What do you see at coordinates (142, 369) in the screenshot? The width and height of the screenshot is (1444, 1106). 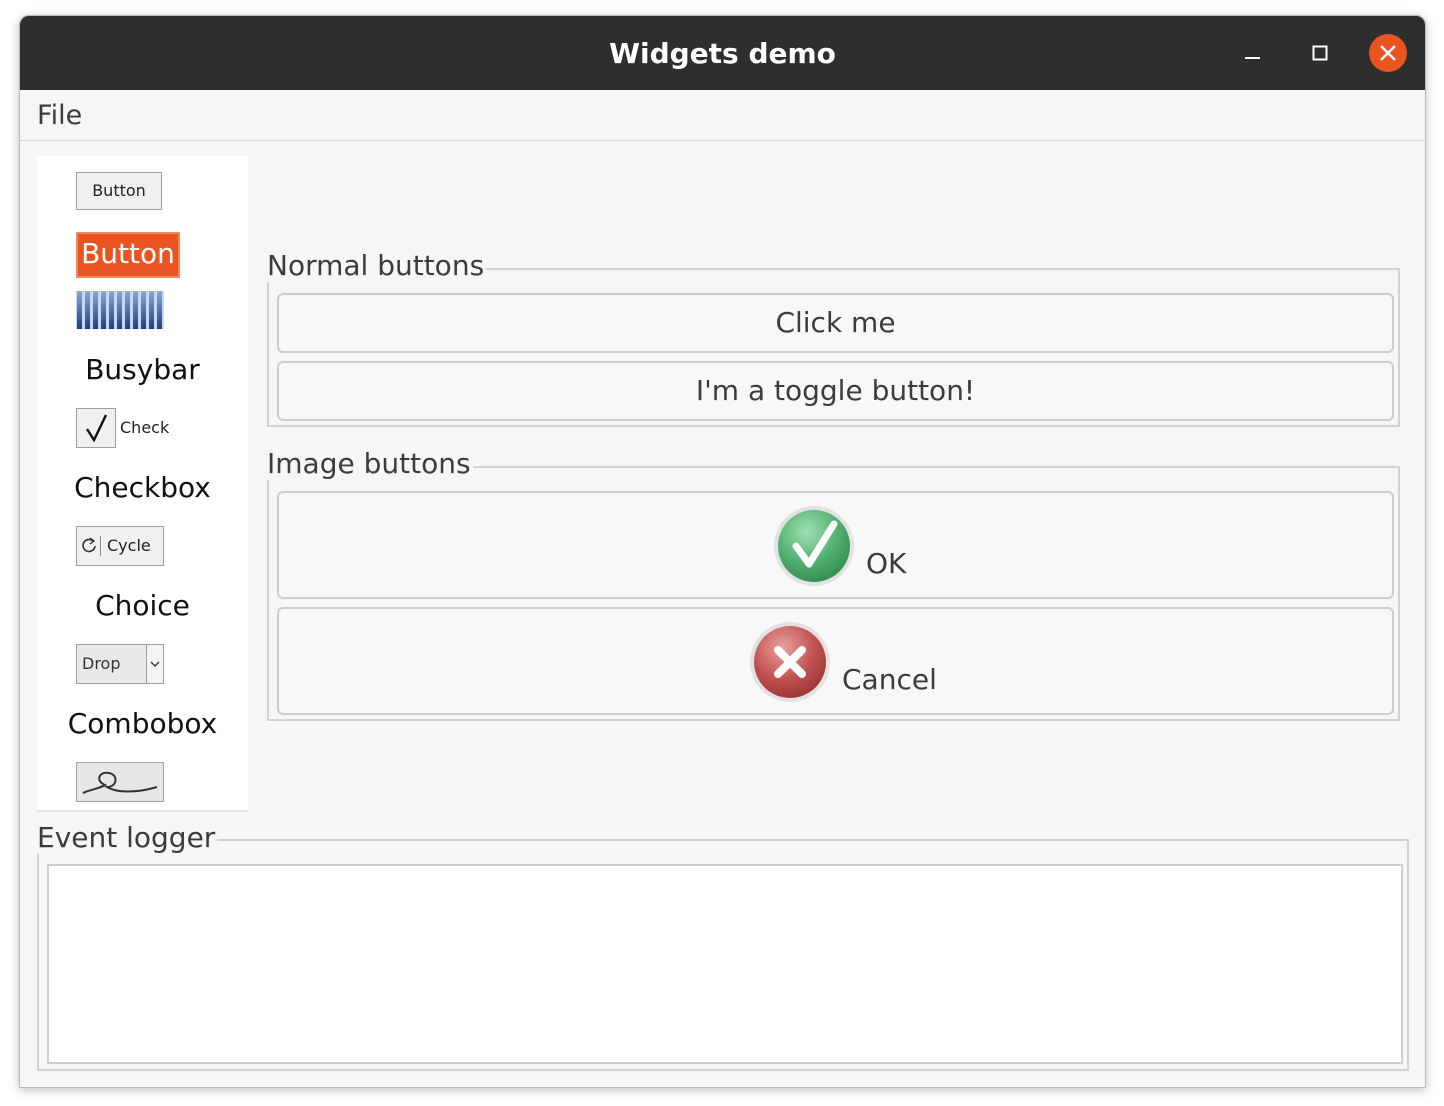 I see `busybar-label: Busybar` at bounding box center [142, 369].